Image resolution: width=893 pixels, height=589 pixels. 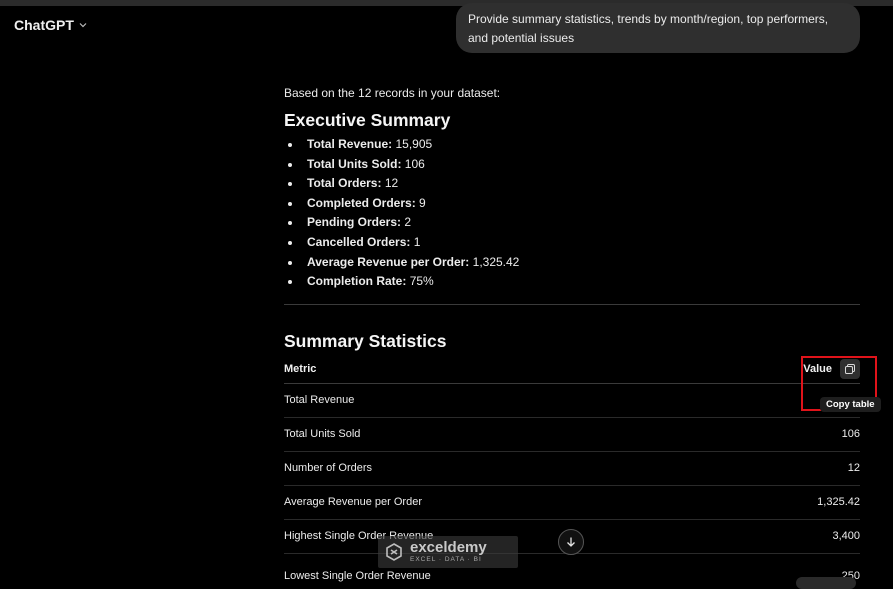 What do you see at coordinates (853, 468) in the screenshot?
I see `table-cell-value: 12` at bounding box center [853, 468].